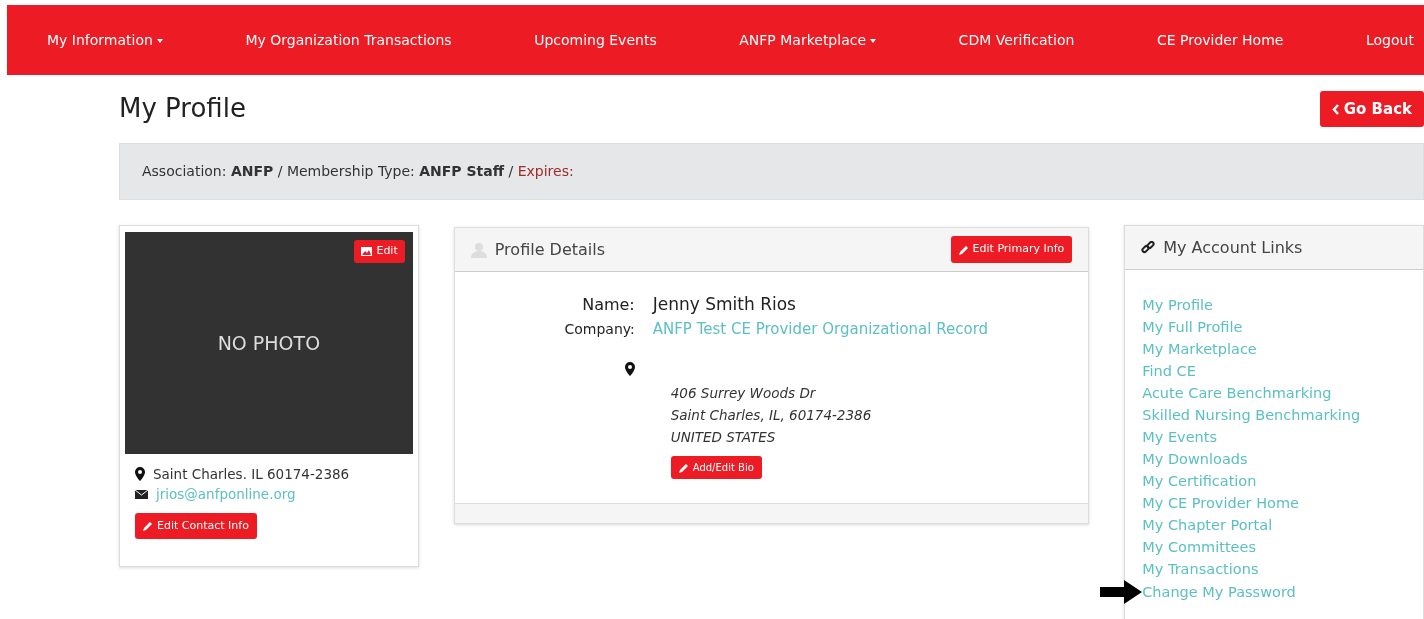  I want to click on panel-title: My Account Links, so click(1233, 247).